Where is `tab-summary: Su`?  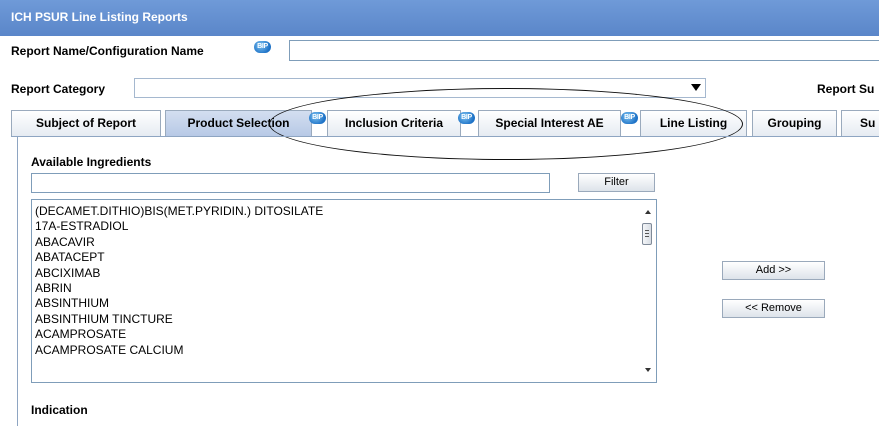 tab-summary: Su is located at coordinates (860, 123).